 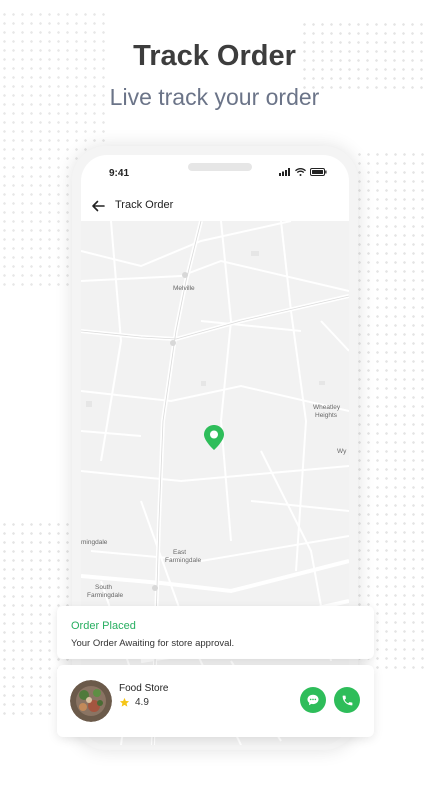 What do you see at coordinates (124, 702) in the screenshot?
I see `star-icon` at bounding box center [124, 702].